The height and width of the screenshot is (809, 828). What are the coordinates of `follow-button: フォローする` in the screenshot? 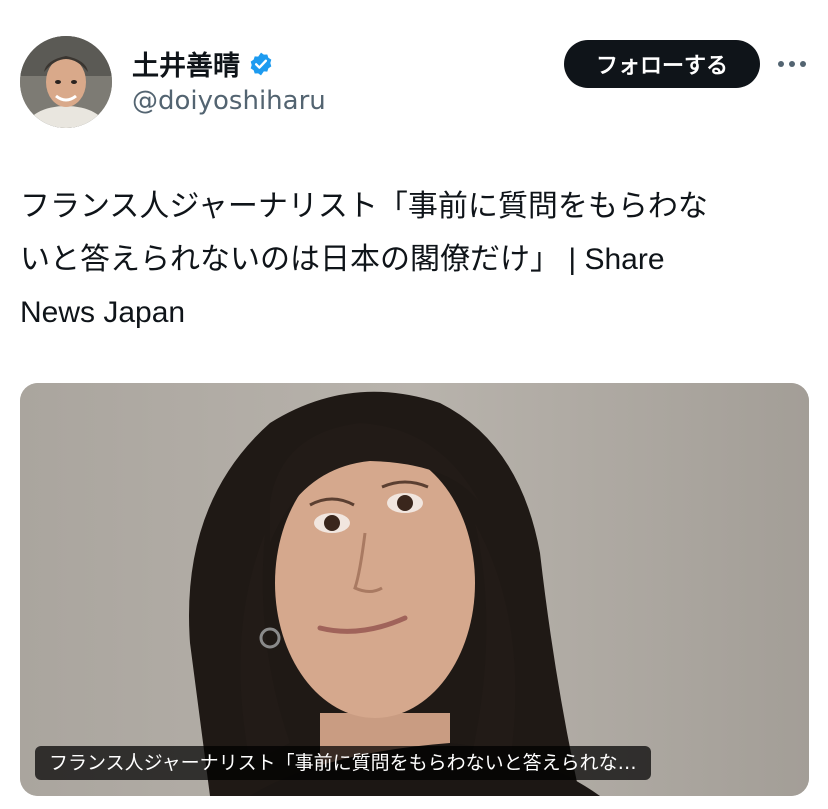 It's located at (662, 64).